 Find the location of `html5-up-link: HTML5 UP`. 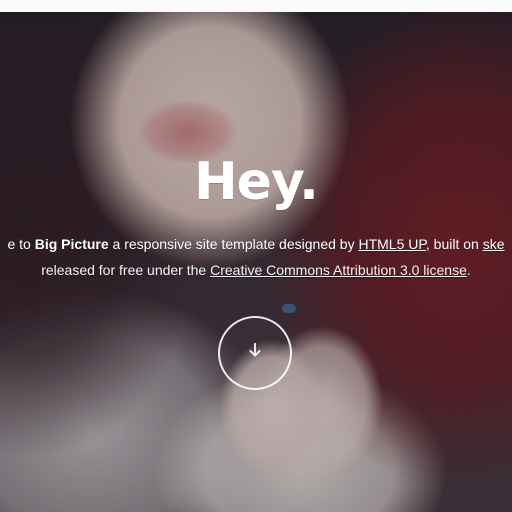

html5-up-link: HTML5 UP is located at coordinates (391, 244).